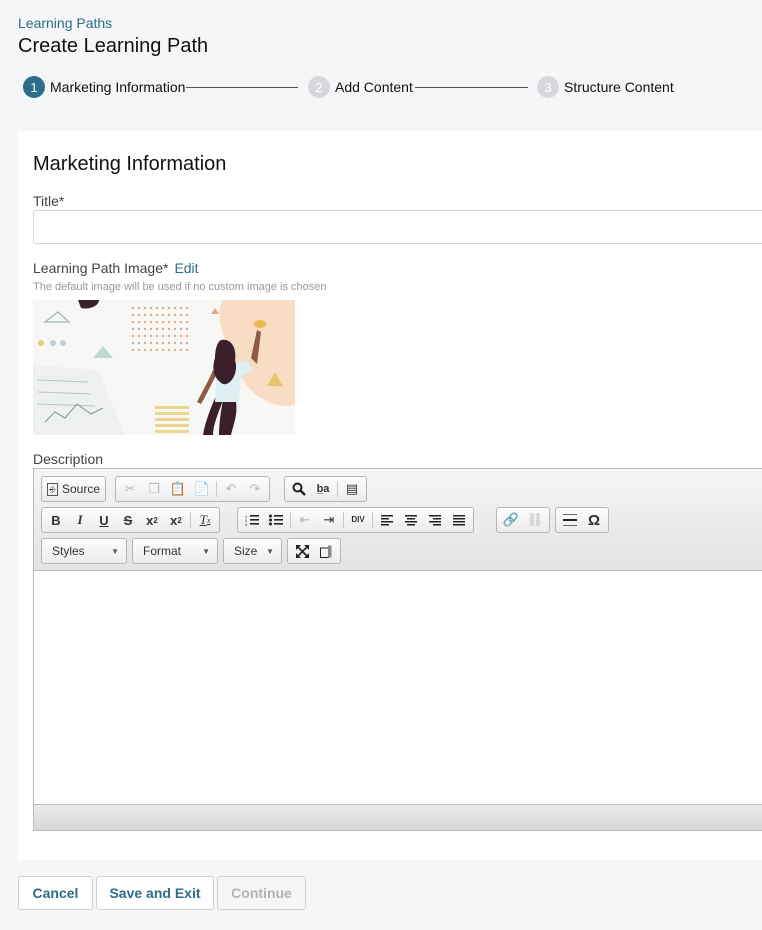 This screenshot has height=930, width=762. I want to click on bold-icon: B, so click(56, 520).